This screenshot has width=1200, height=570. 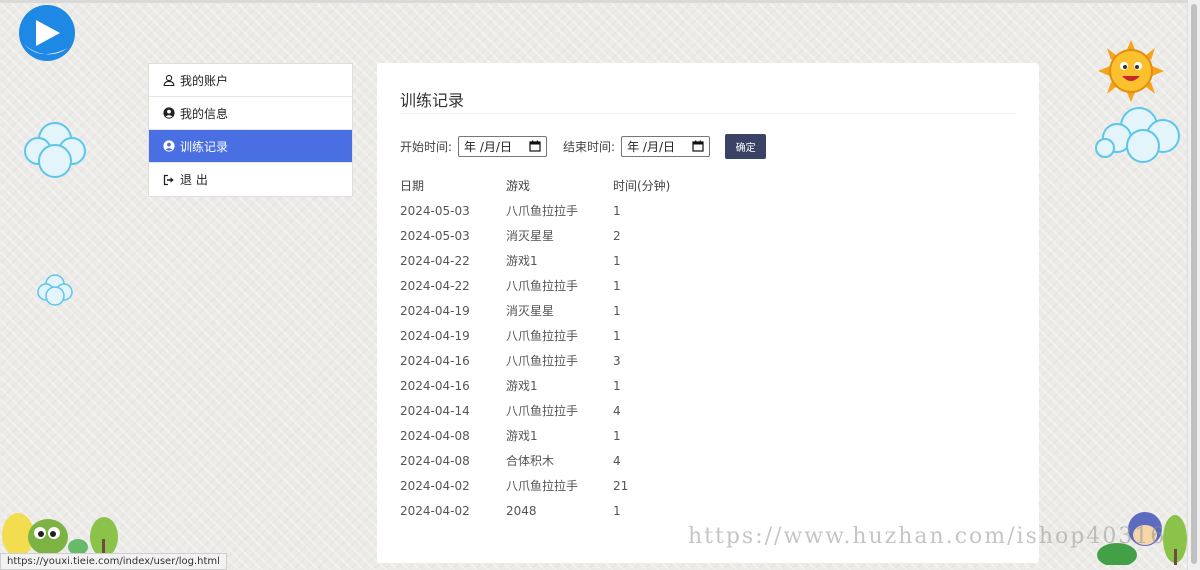 I want to click on table-row: 2024-04-16 八爪鱼拉拉手 3, so click(x=546, y=360).